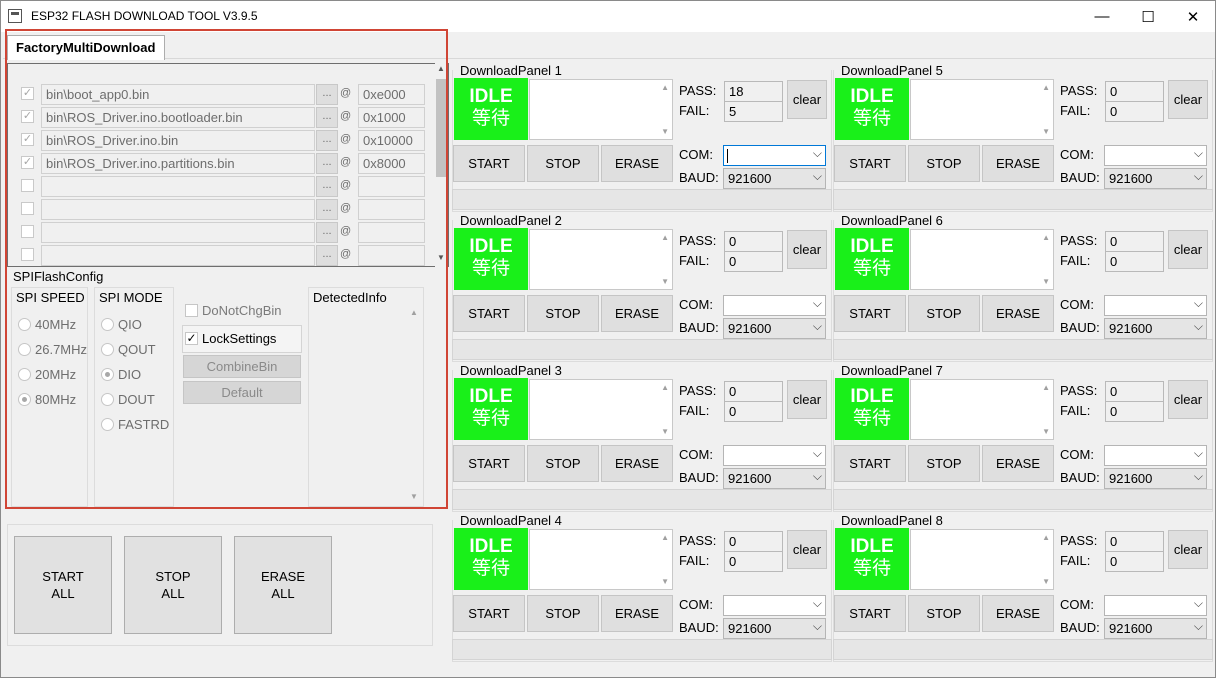  What do you see at coordinates (178, 117) in the screenshot?
I see `file-path-field: bin\ROS_Driver.ino.bootloader.bin` at bounding box center [178, 117].